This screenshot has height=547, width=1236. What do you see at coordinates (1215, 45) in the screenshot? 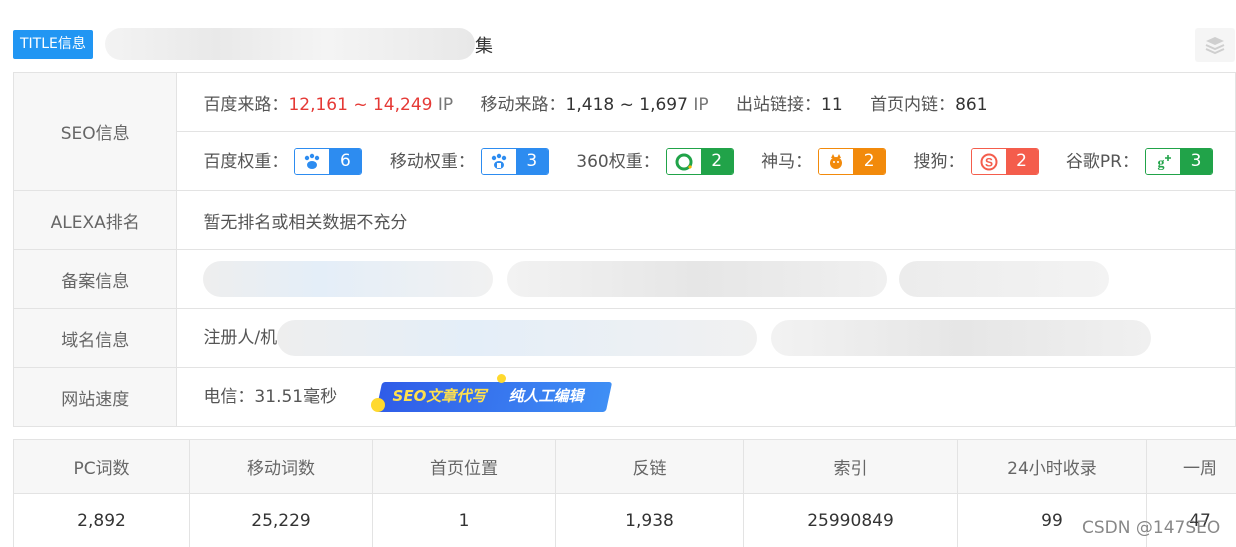
I see `stack-icon` at bounding box center [1215, 45].